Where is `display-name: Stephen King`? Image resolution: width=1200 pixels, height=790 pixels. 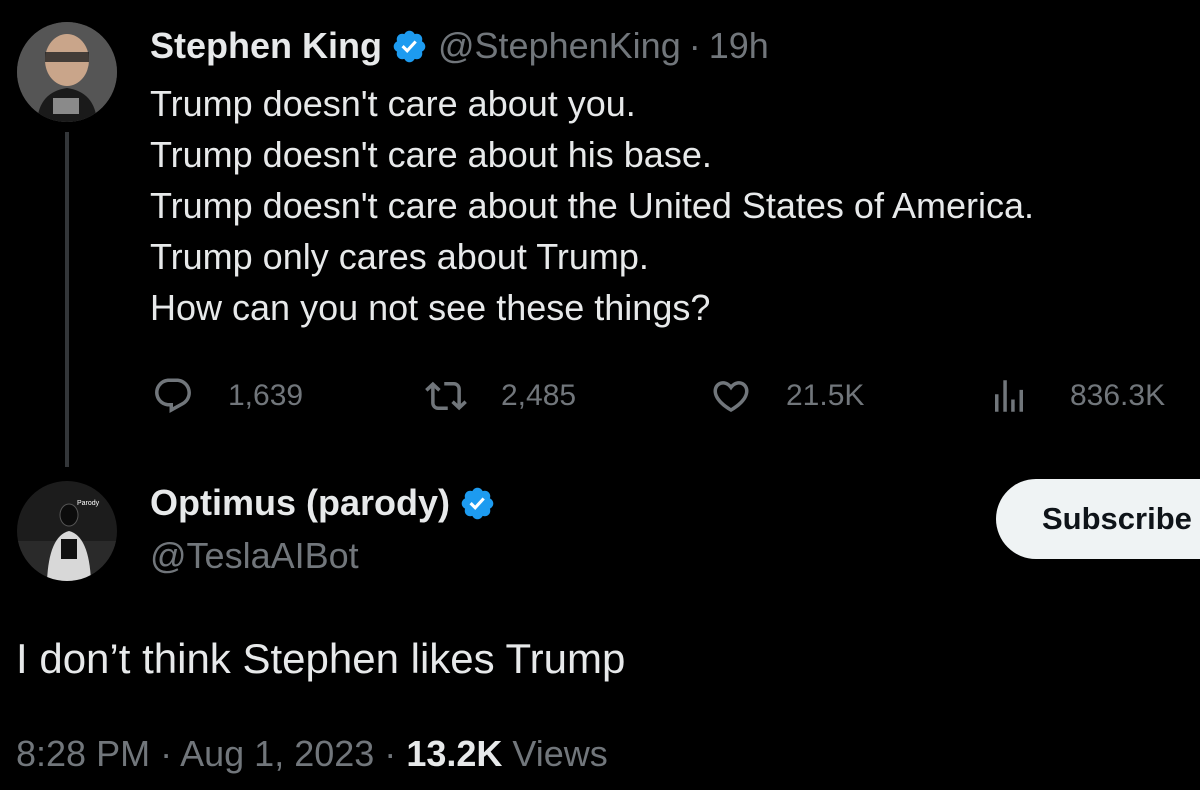 display-name: Stephen King is located at coordinates (266, 46).